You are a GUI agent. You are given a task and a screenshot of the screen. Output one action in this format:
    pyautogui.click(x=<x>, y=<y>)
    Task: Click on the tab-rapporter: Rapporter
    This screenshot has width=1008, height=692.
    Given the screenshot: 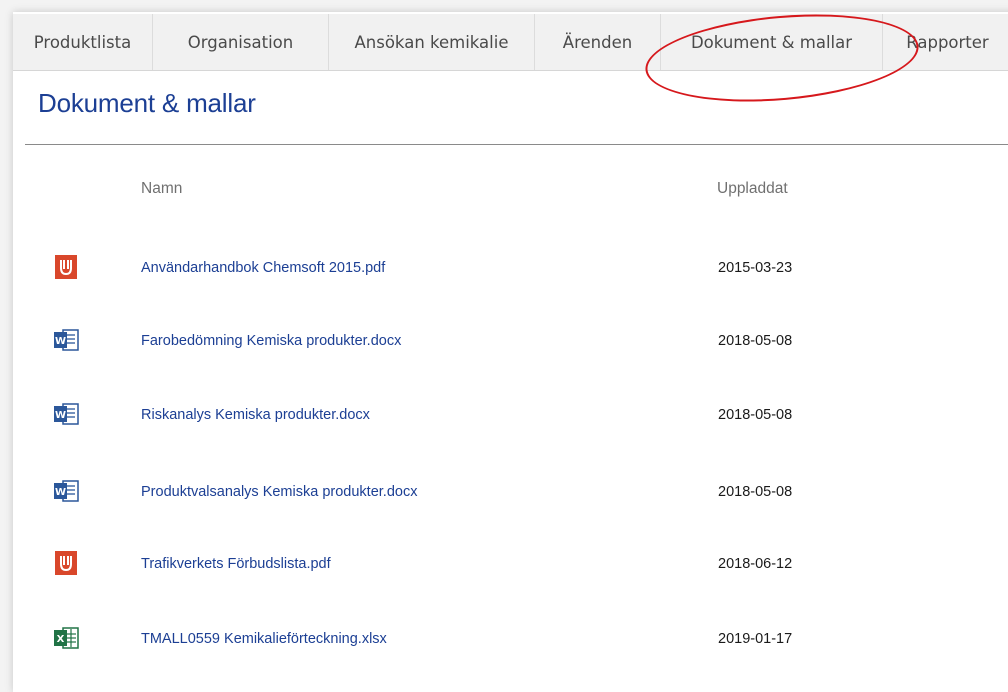 What is the action you would take?
    pyautogui.click(x=945, y=42)
    